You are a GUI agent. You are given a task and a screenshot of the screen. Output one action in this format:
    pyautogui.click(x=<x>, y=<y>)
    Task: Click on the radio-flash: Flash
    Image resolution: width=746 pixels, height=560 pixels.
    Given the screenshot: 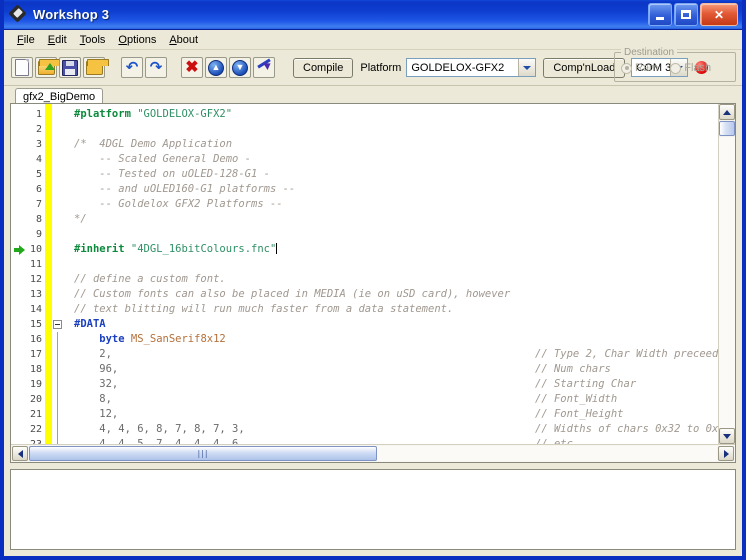 What is the action you would take?
    pyautogui.click(x=690, y=68)
    